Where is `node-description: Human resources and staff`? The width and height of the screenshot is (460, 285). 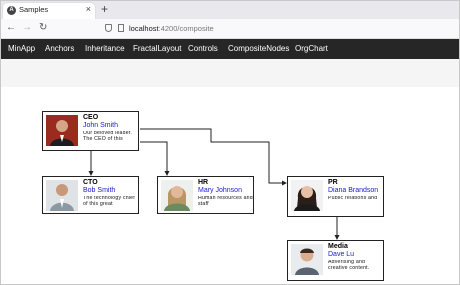 node-description: Human resources and staff is located at coordinates (225, 201).